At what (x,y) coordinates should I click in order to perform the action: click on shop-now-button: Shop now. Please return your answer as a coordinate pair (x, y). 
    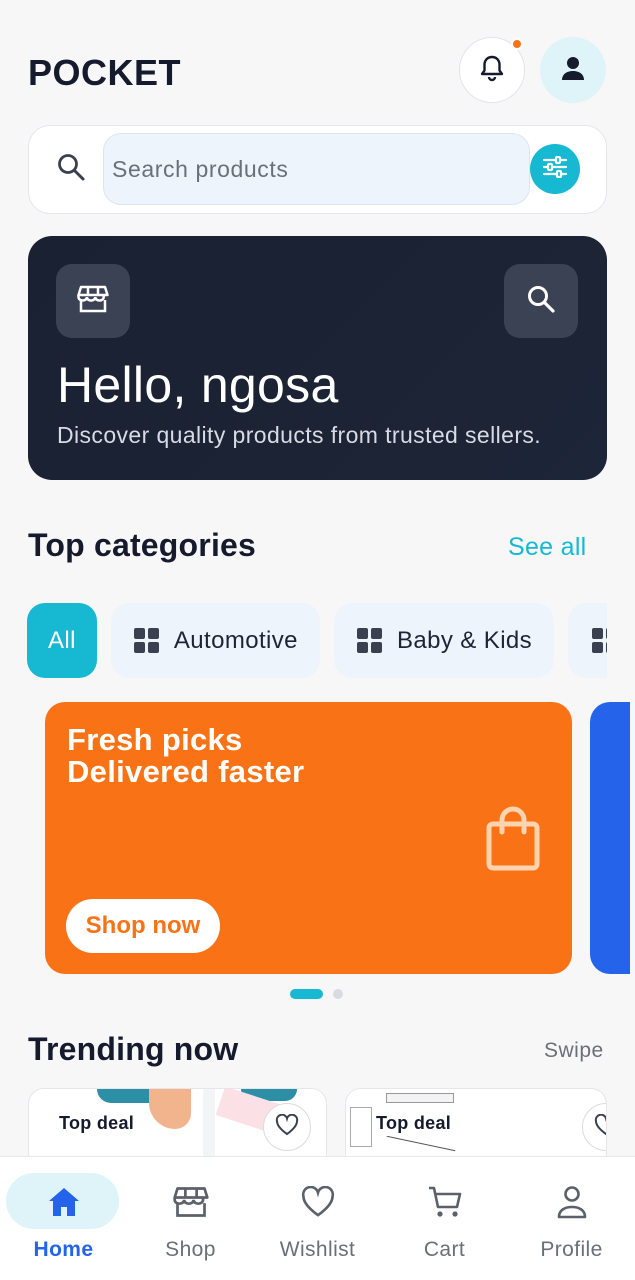
    Looking at the image, I should click on (143, 926).